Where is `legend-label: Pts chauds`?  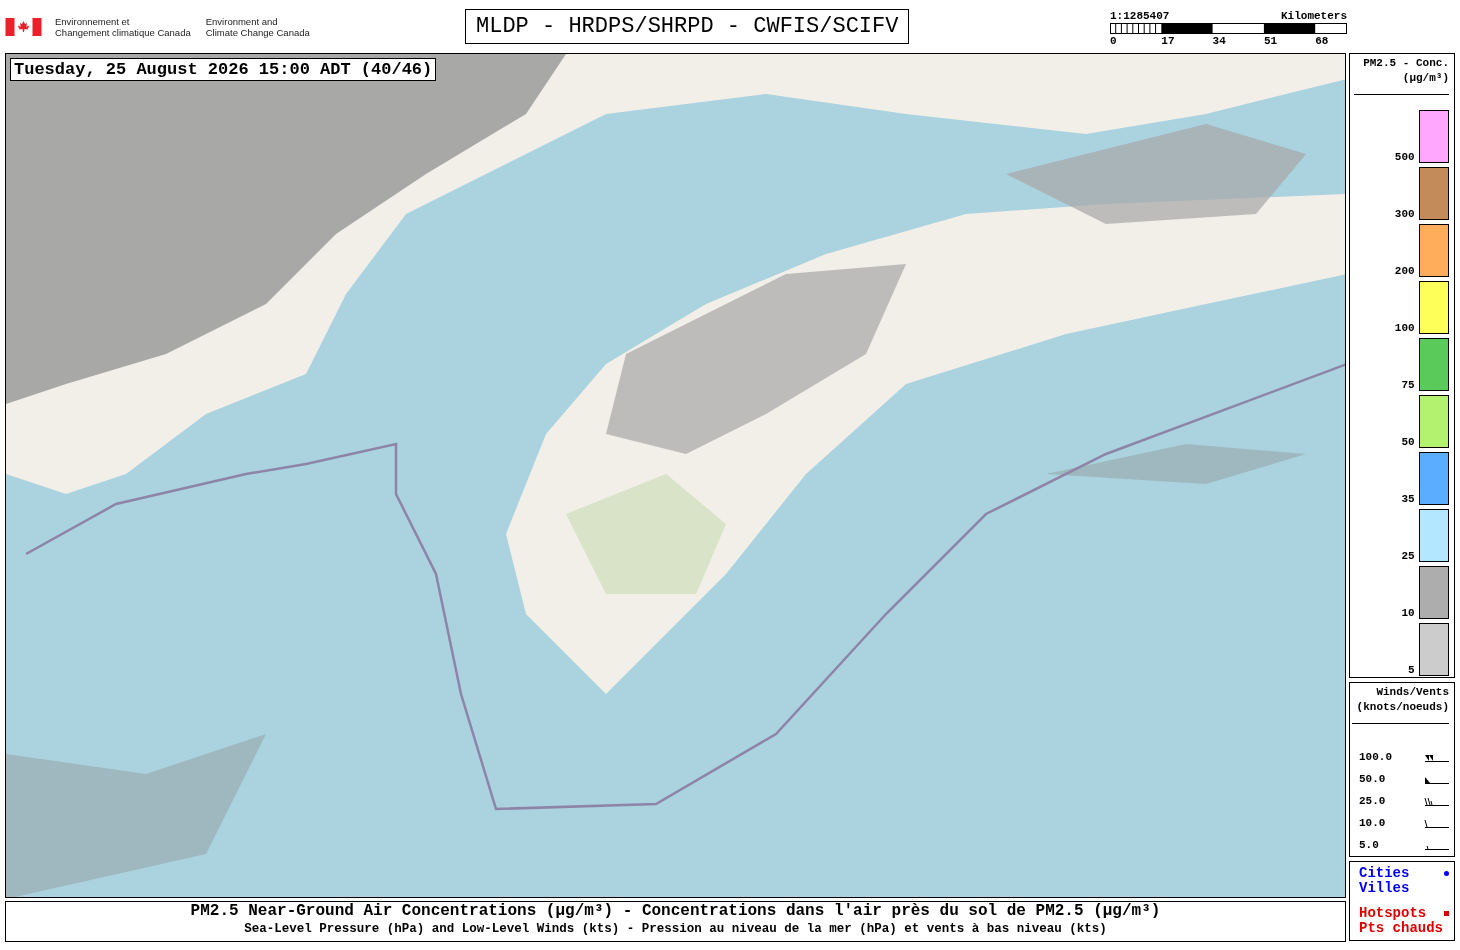
legend-label: Pts chauds is located at coordinates (1401, 928).